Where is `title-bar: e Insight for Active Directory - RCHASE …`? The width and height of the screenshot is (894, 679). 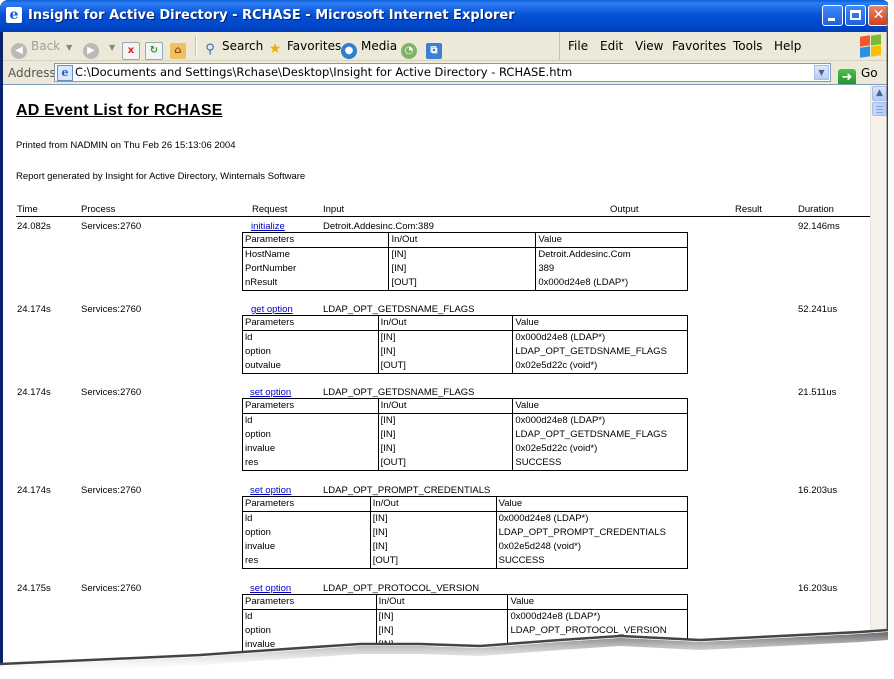 title-bar: e Insight for Active Directory - RCHASE … is located at coordinates (445, 16).